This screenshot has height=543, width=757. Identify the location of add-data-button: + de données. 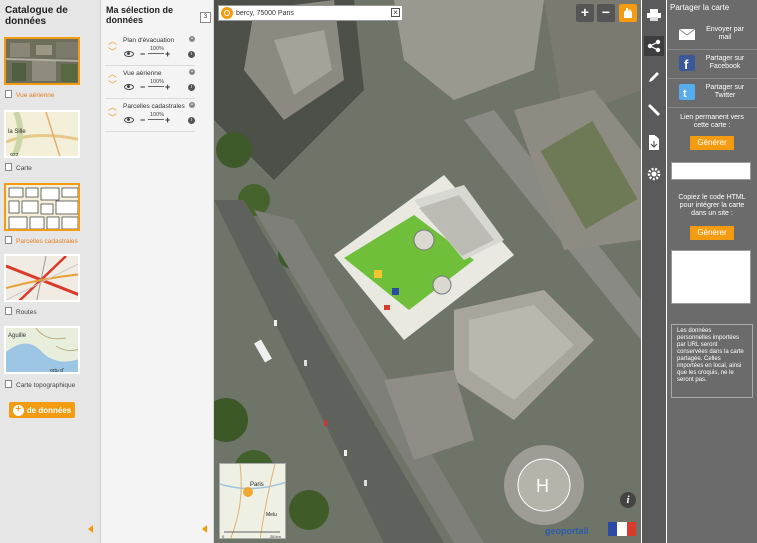
(42, 410).